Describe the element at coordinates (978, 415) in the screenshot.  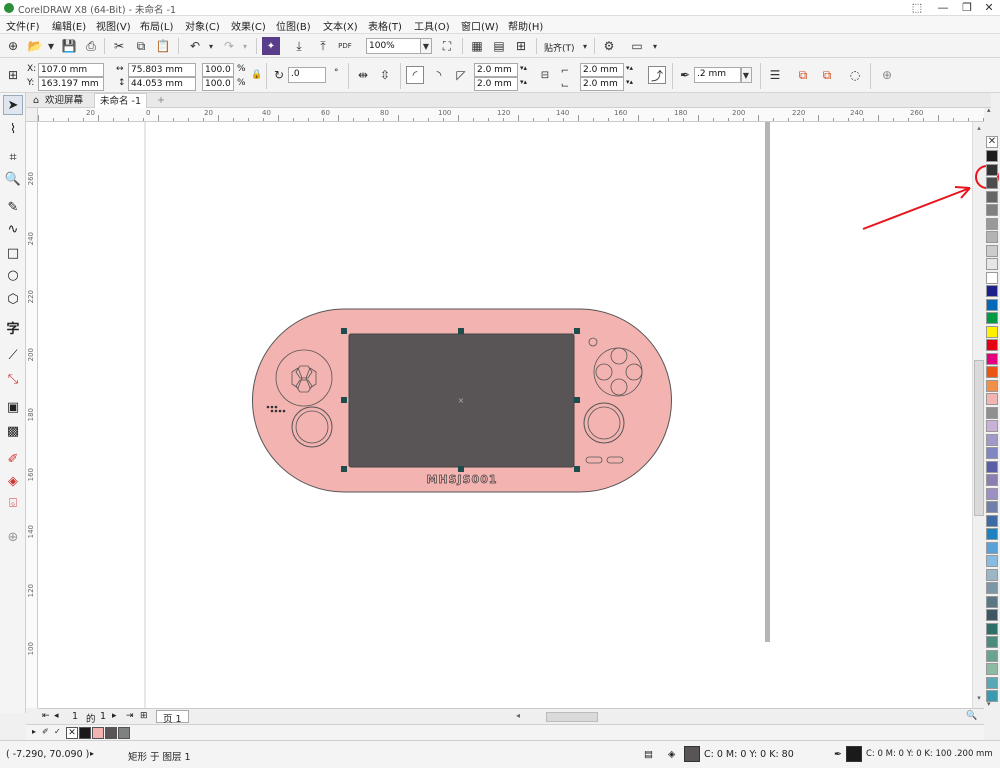
I see `vertical-scrollbar: ▴ ▾` at that location.